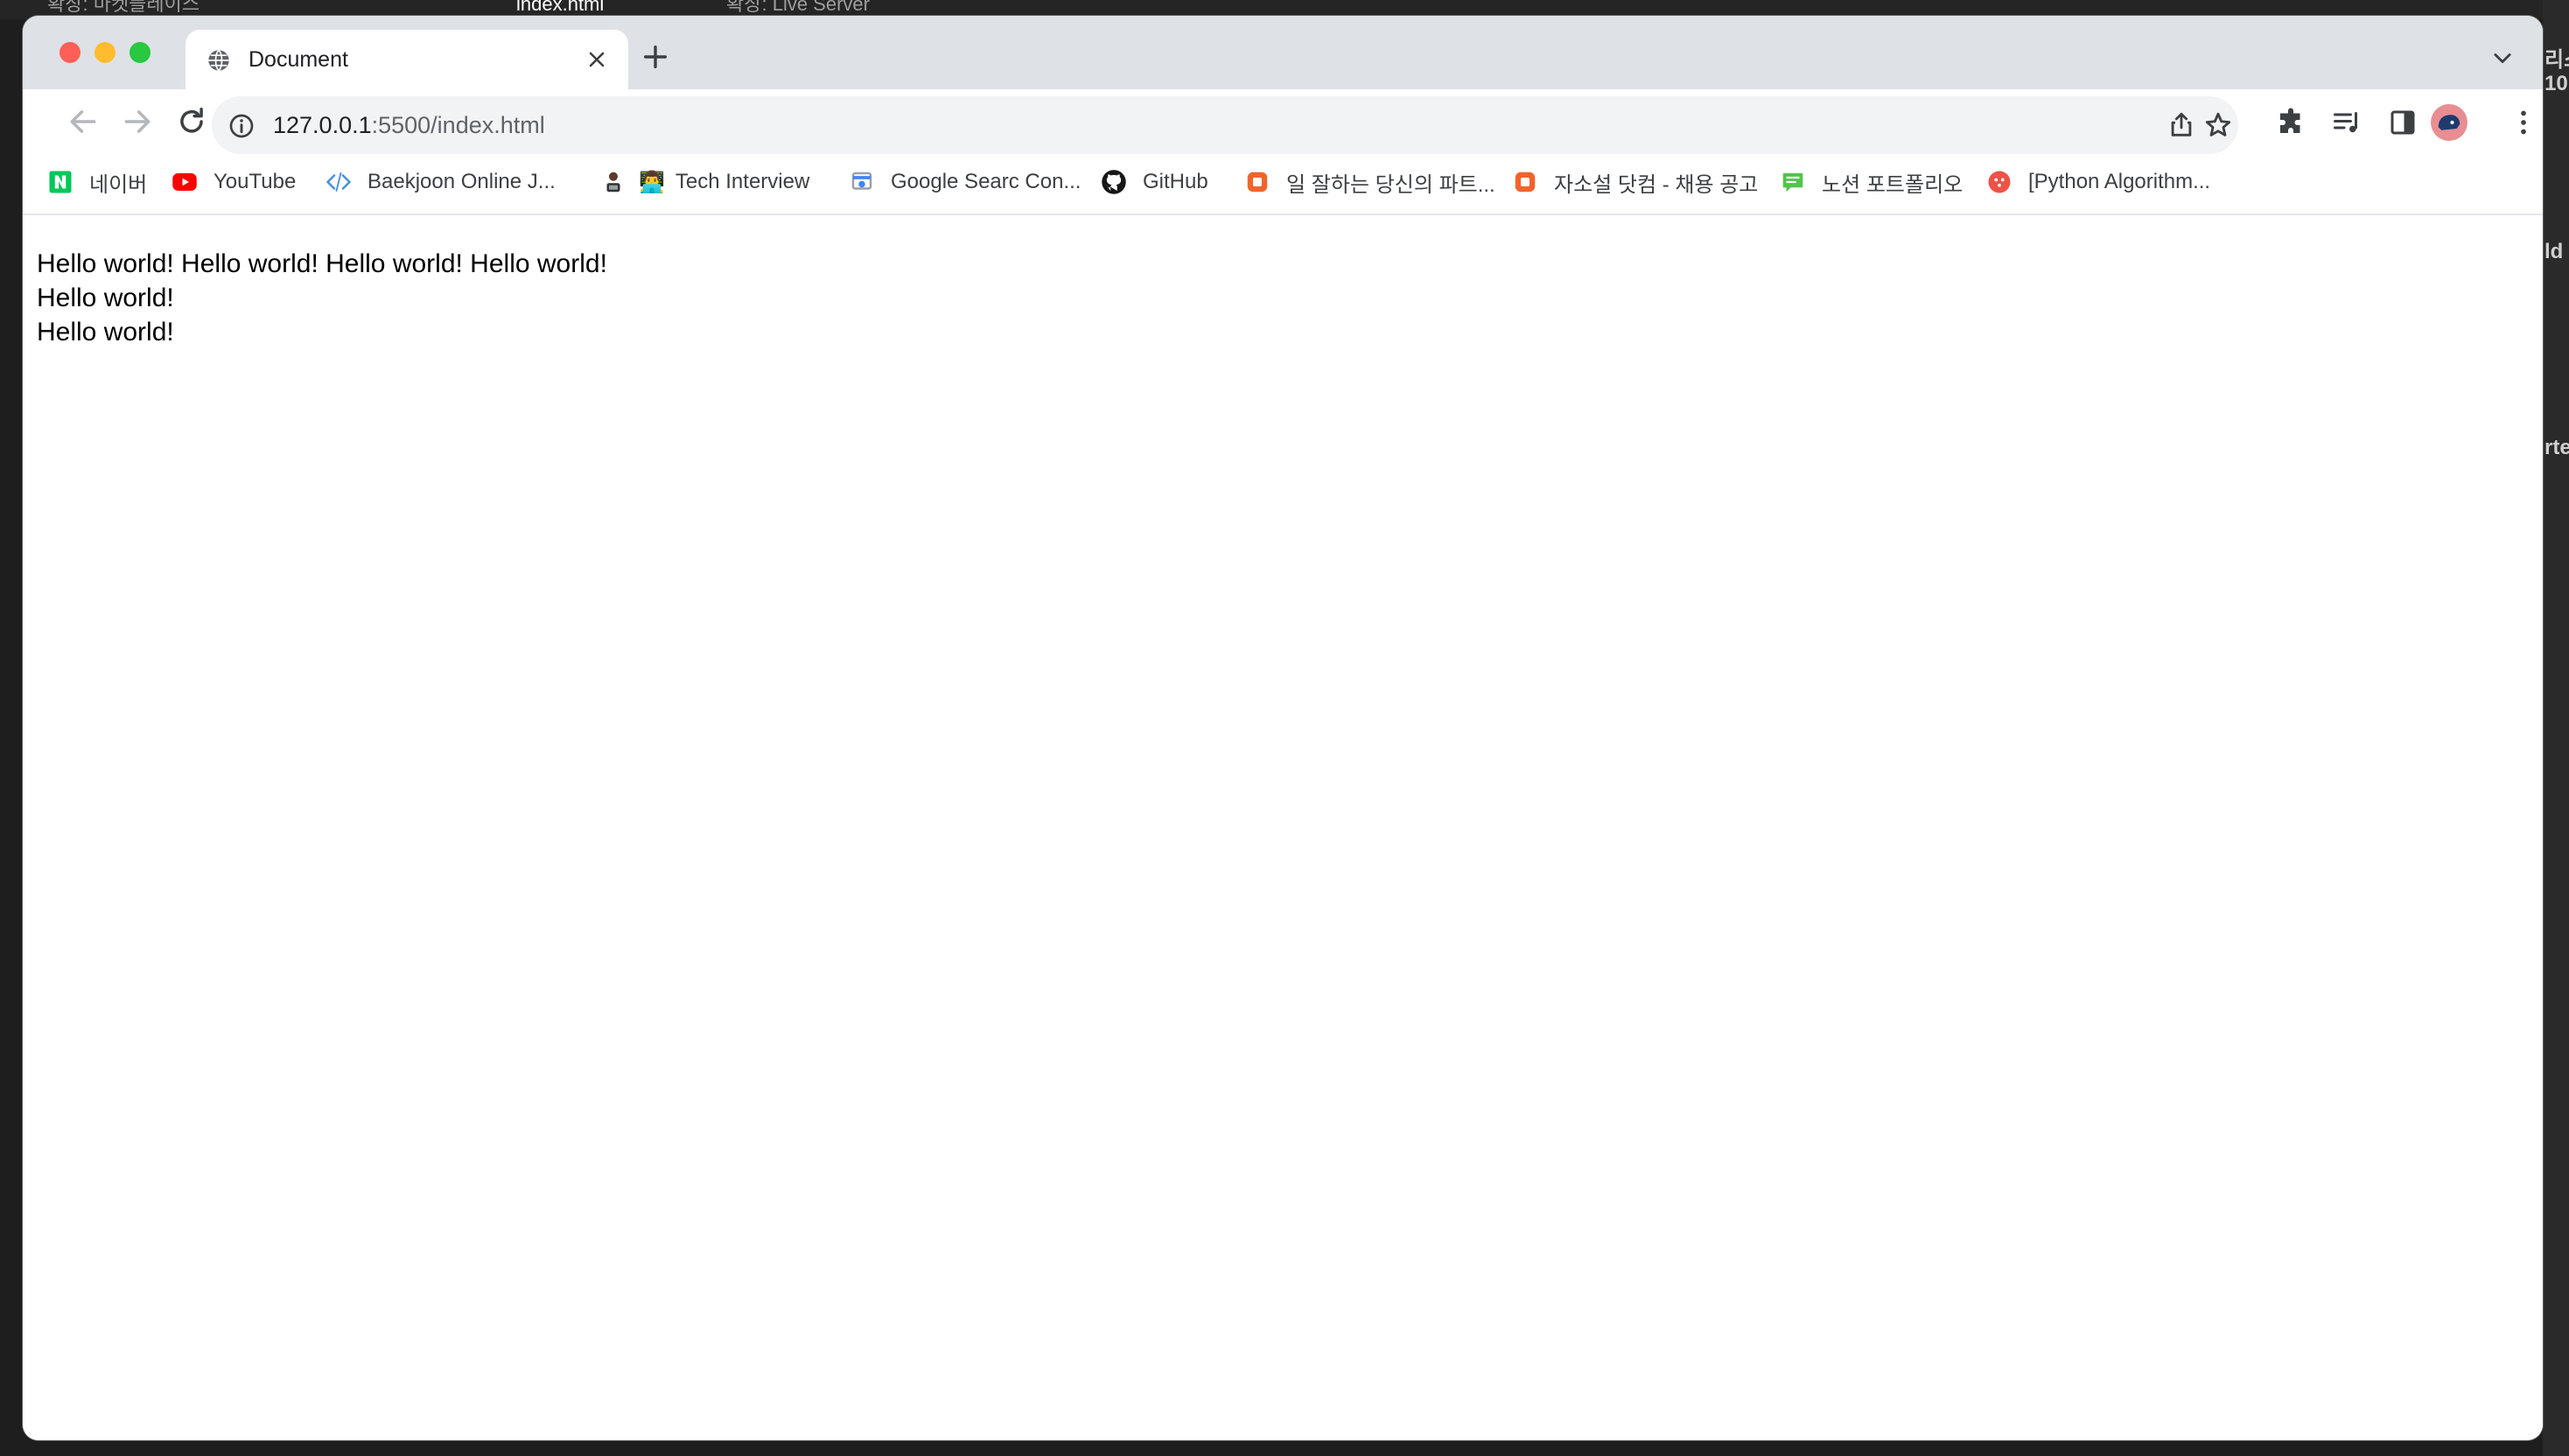  What do you see at coordinates (1893, 184) in the screenshot?
I see `bookmark-label: 노션 포트폴리오` at bounding box center [1893, 184].